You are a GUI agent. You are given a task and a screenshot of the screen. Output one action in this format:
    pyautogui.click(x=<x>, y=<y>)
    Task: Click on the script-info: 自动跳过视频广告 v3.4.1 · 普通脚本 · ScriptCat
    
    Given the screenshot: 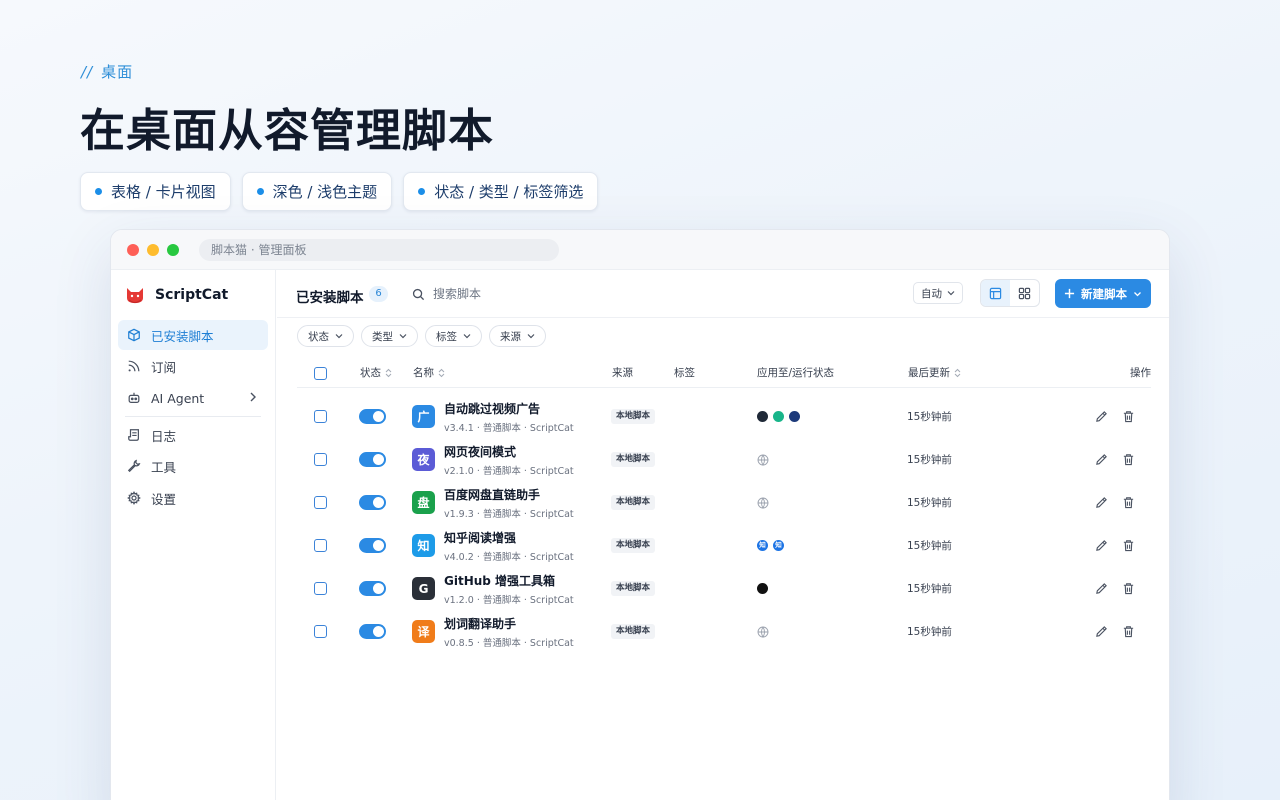 What is the action you would take?
    pyautogui.click(x=509, y=417)
    